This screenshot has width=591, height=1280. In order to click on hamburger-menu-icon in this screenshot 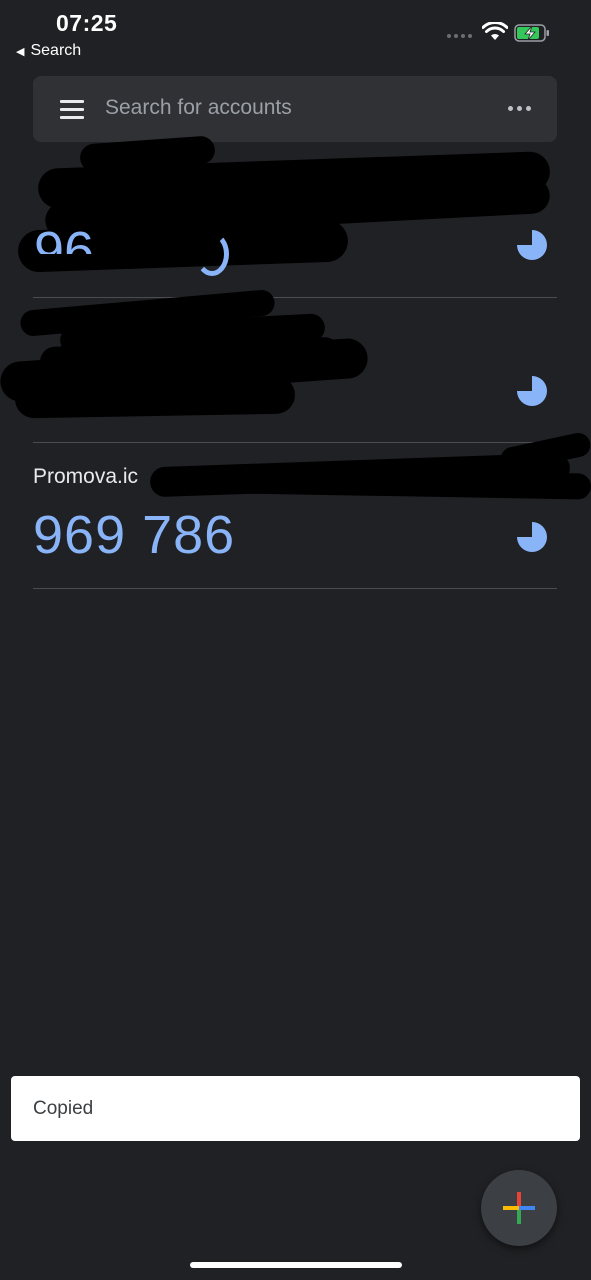, I will do `click(72, 109)`.